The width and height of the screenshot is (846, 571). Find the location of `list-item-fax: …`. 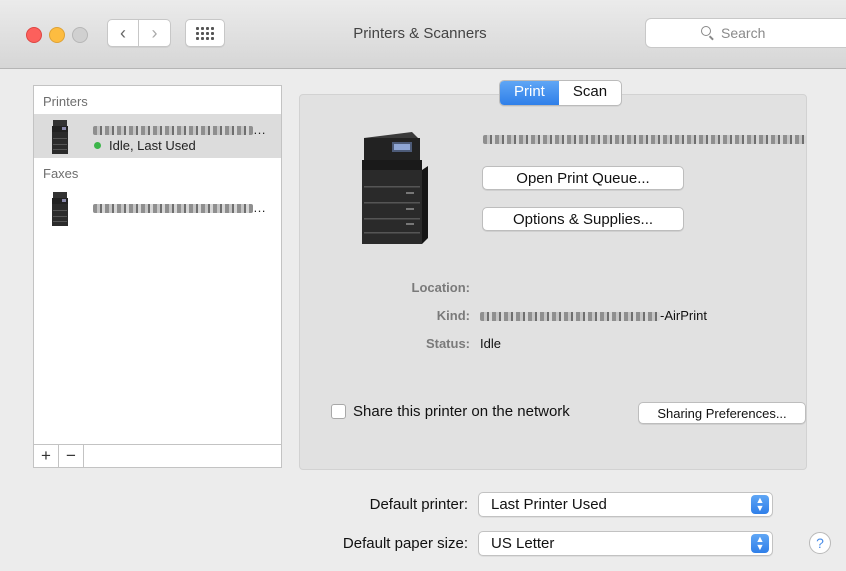

list-item-fax: … is located at coordinates (157, 208).